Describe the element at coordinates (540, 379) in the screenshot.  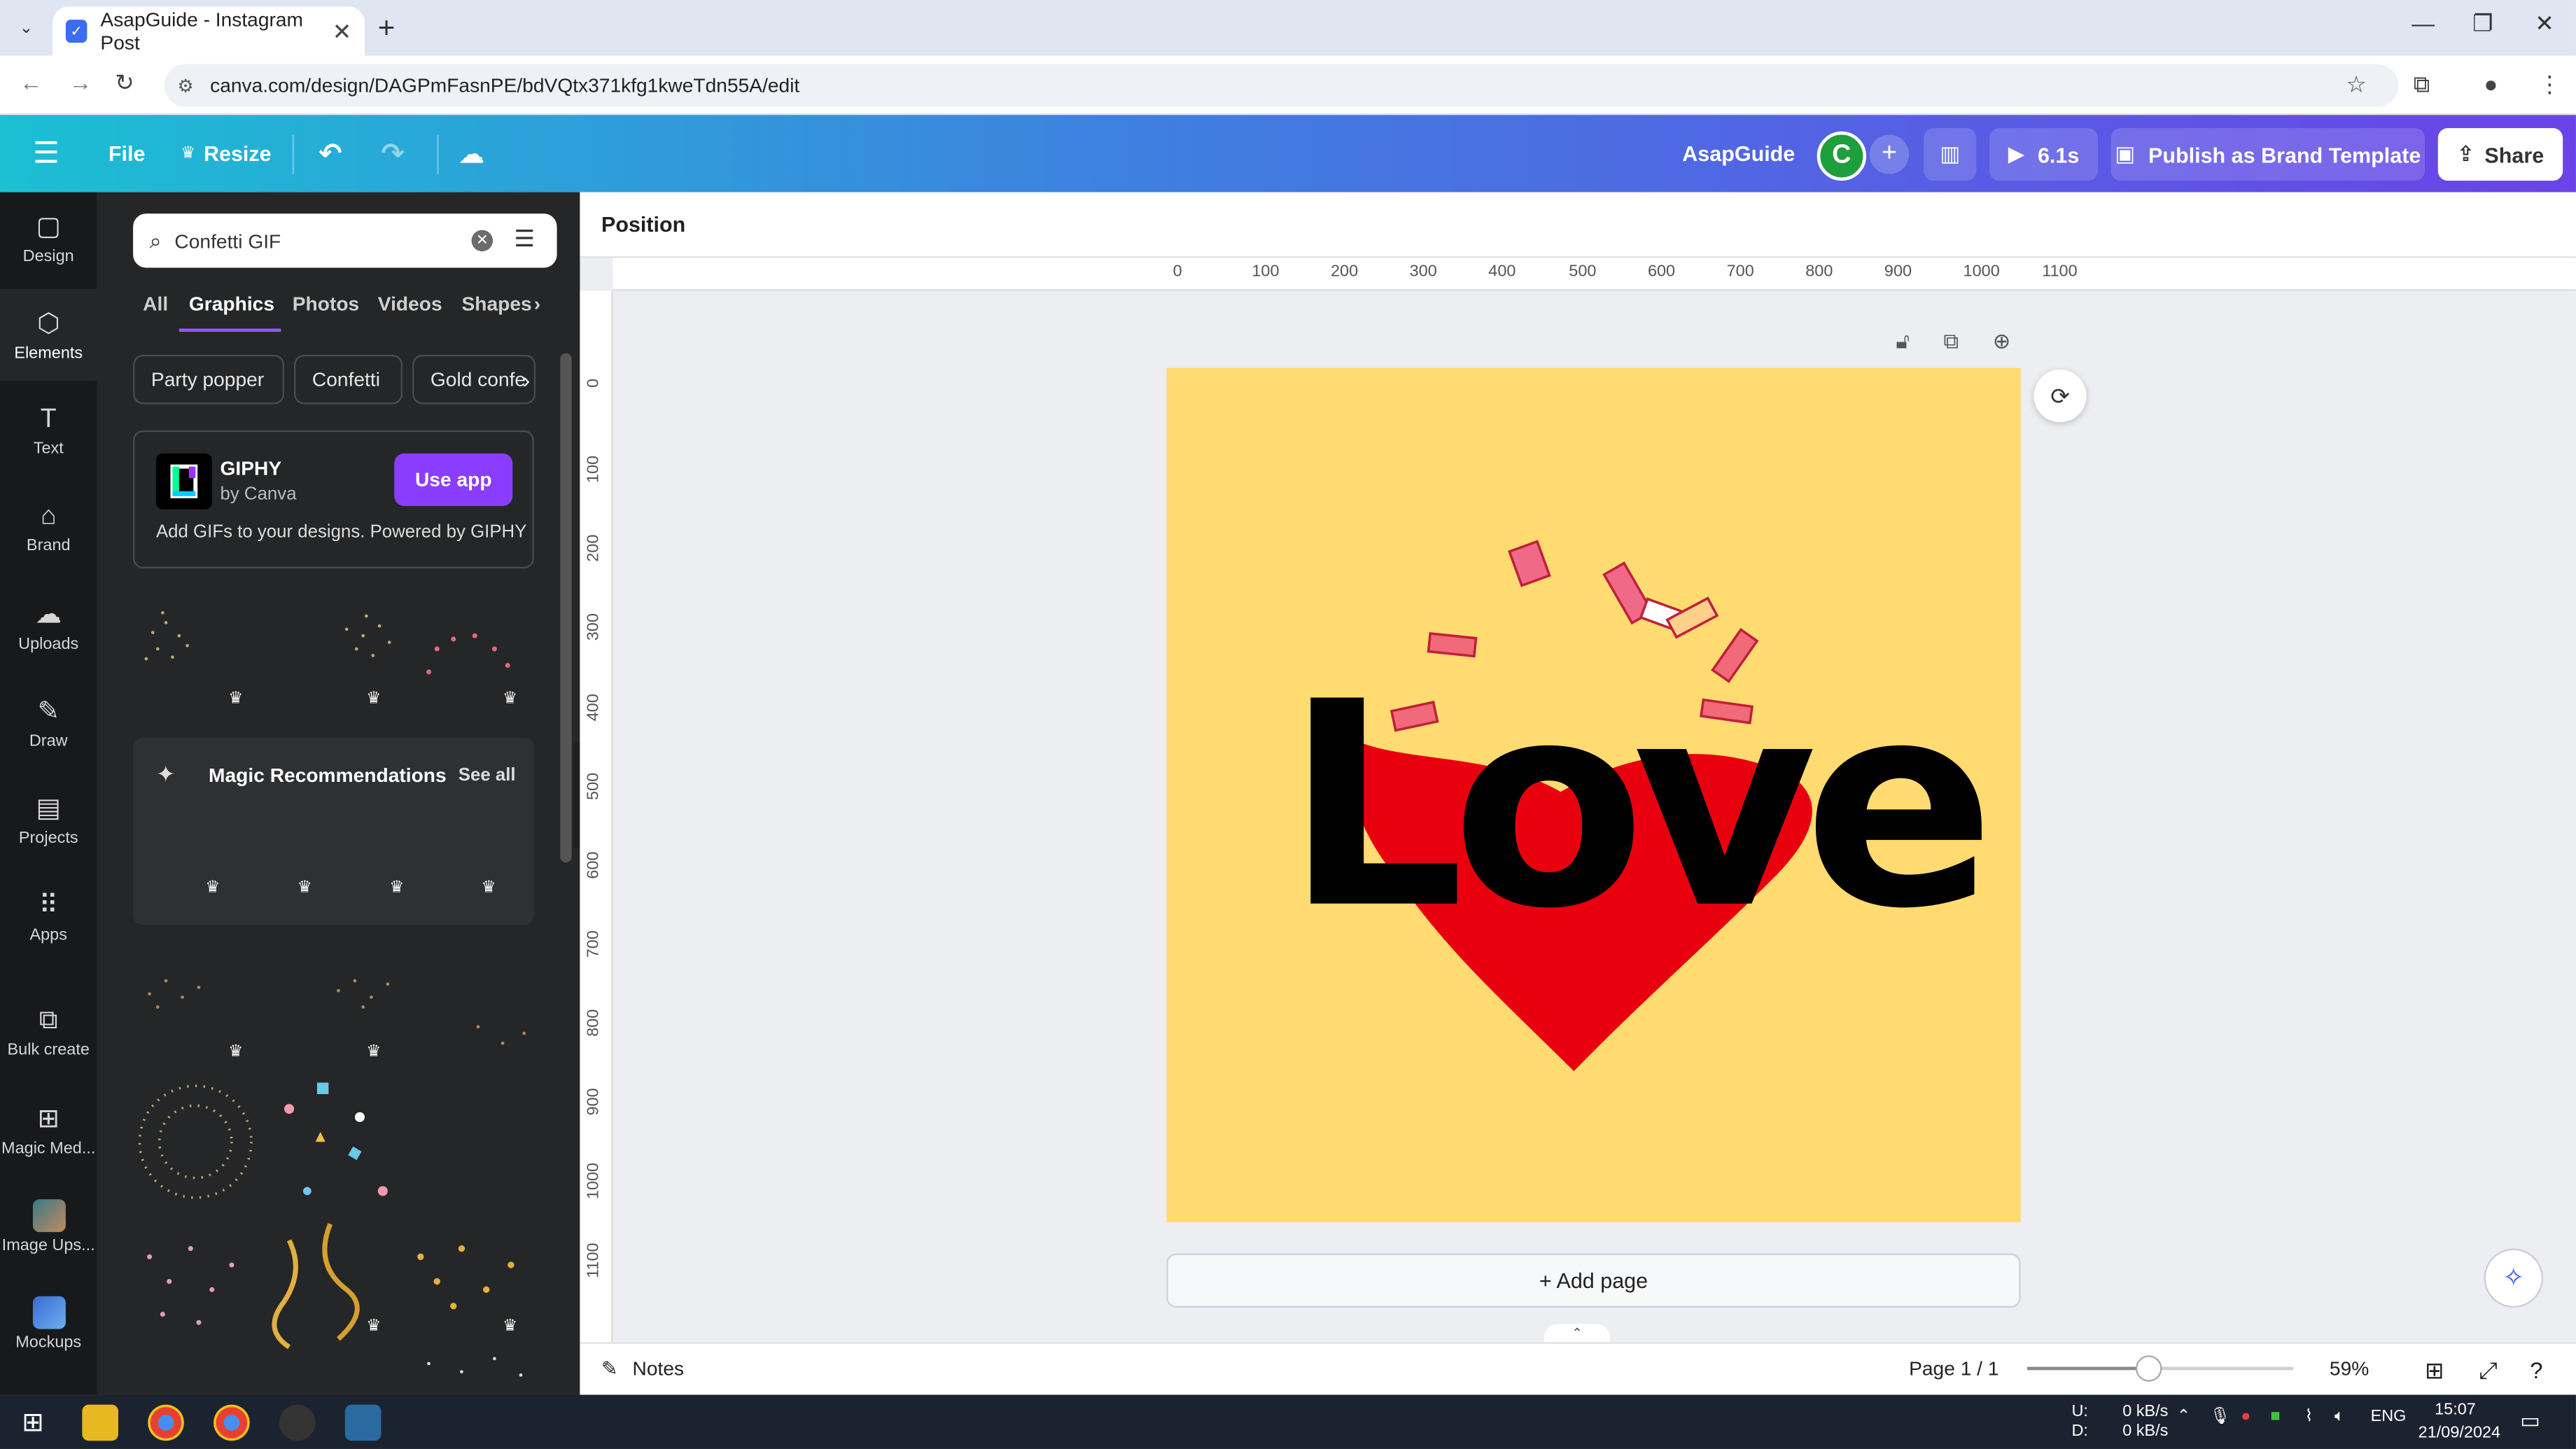
I see `chips-scroll-right-icon: ›` at that location.